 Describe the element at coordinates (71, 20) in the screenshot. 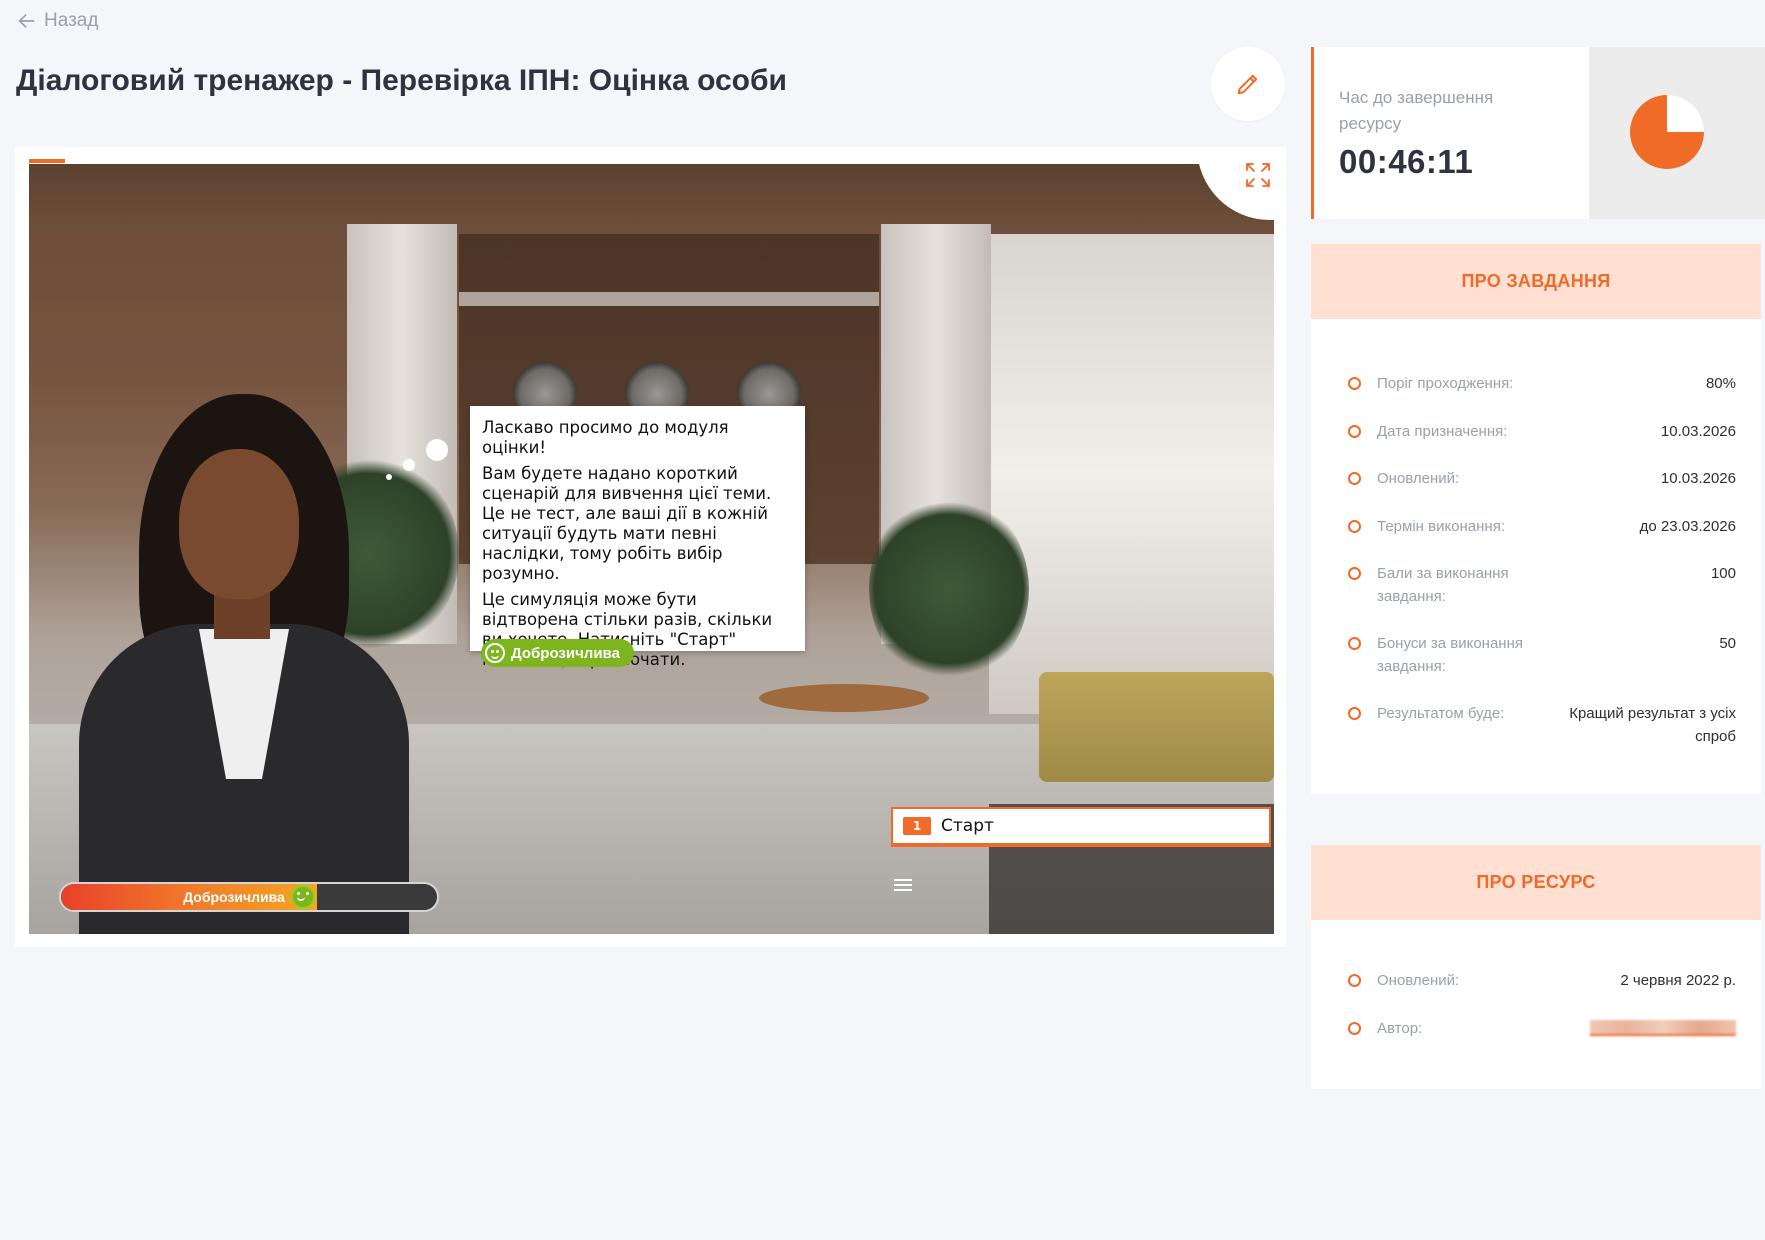

I see `back-label: Назад` at that location.